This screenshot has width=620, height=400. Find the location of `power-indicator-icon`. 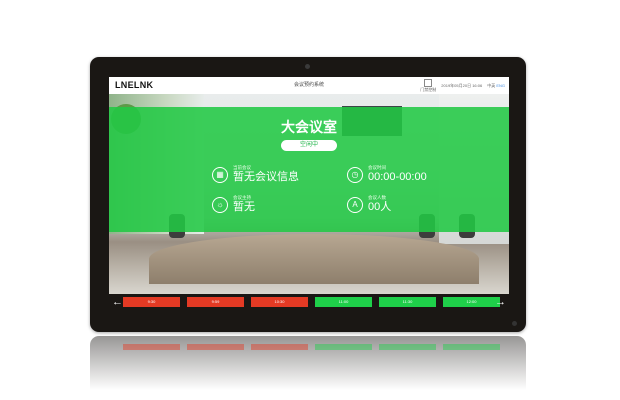

power-indicator-icon is located at coordinates (514, 323).